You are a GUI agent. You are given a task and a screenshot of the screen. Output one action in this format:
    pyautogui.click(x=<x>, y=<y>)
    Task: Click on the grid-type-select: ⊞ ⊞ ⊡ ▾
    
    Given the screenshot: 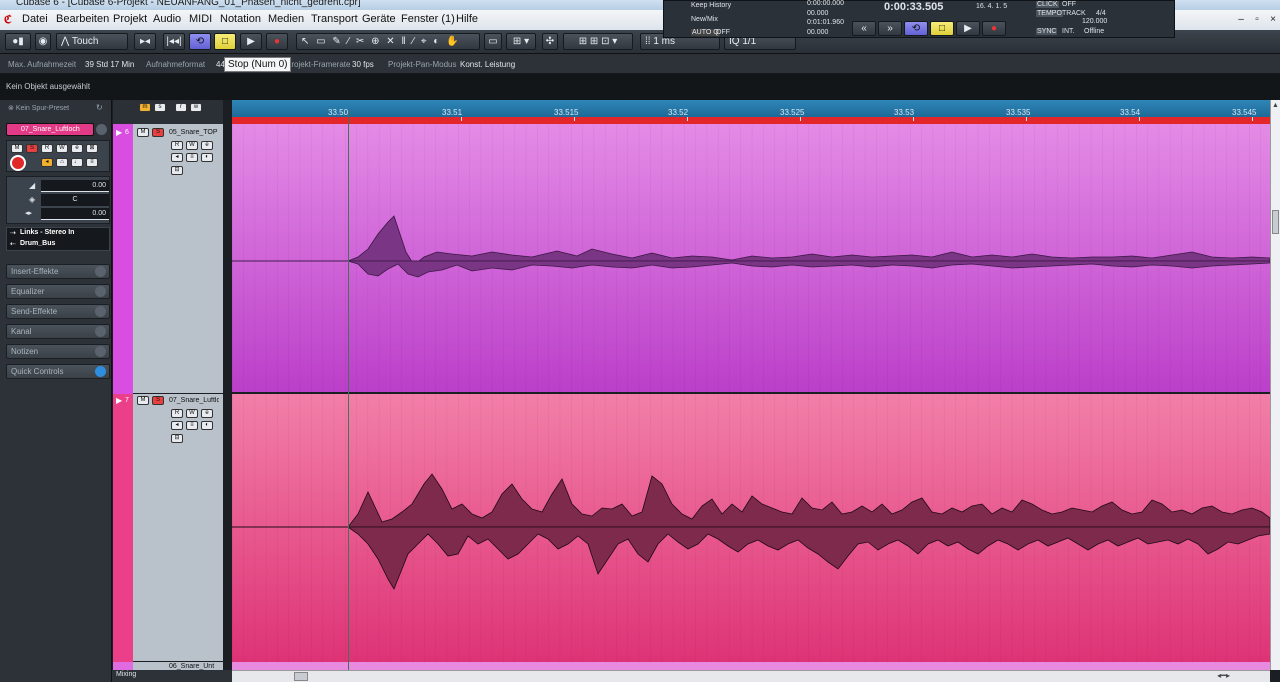 What is the action you would take?
    pyautogui.click(x=598, y=41)
    